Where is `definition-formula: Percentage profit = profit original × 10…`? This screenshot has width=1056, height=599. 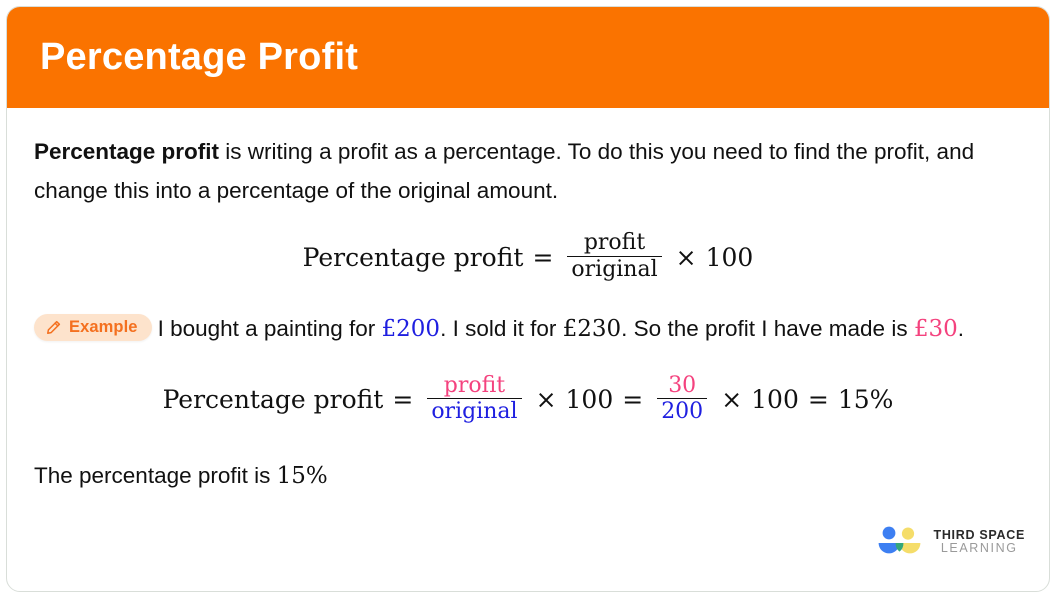
definition-formula: Percentage profit = profit original × 10… is located at coordinates (528, 256).